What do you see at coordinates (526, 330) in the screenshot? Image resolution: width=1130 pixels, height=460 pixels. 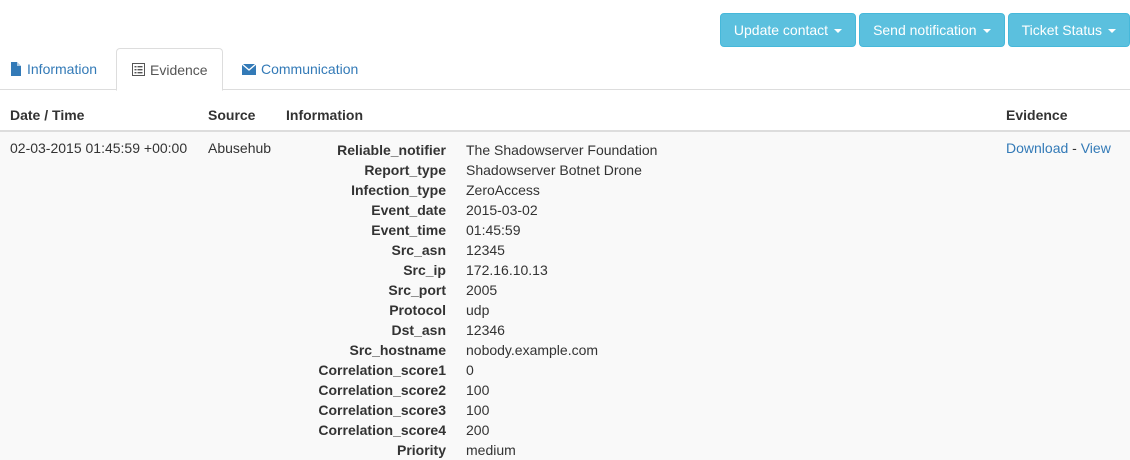 I see `information-row: Dst_asn 12346` at bounding box center [526, 330].